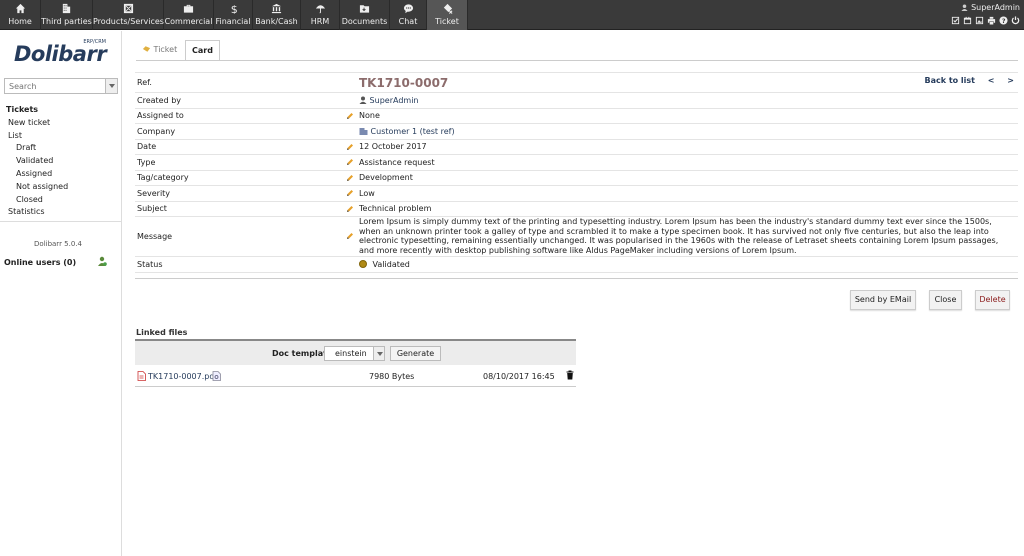 Image resolution: width=1024 pixels, height=556 pixels. Describe the element at coordinates (111, 86) in the screenshot. I see `search-dropdown-icon` at that location.